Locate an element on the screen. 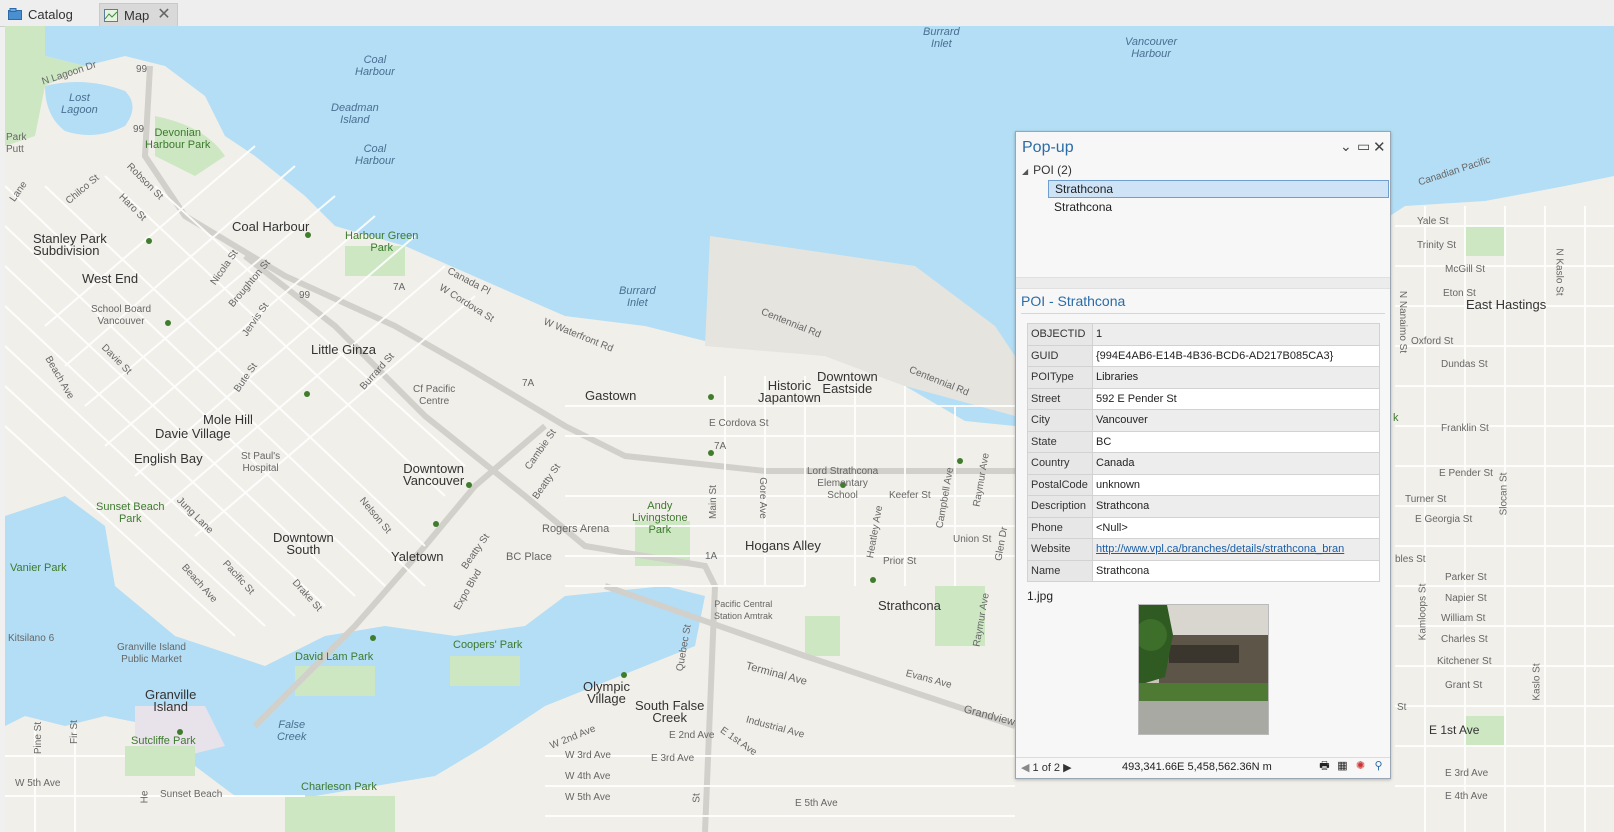 This screenshot has width=1614, height=832. map-label: Granville Island is located at coordinates (171, 700).